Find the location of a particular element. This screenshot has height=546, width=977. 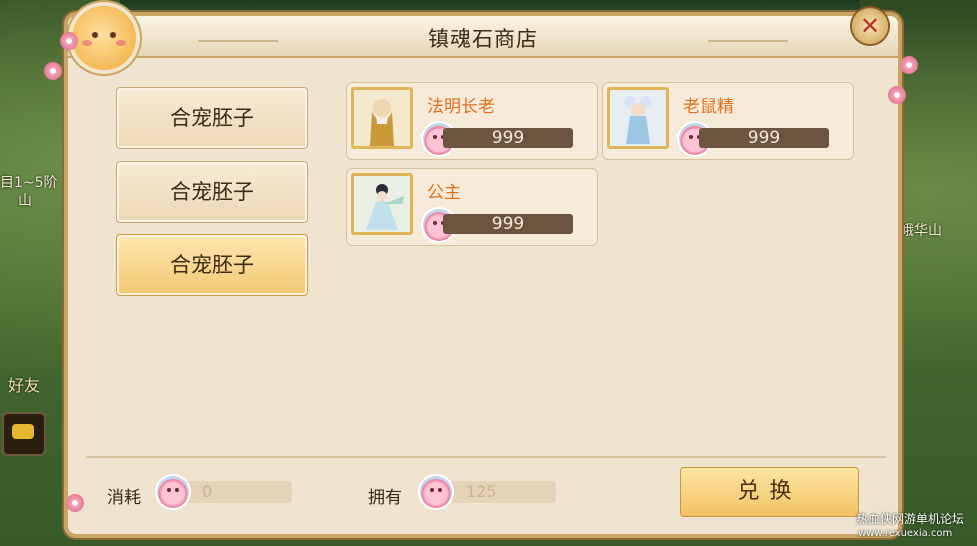

item-name: 公主 is located at coordinates (444, 193).